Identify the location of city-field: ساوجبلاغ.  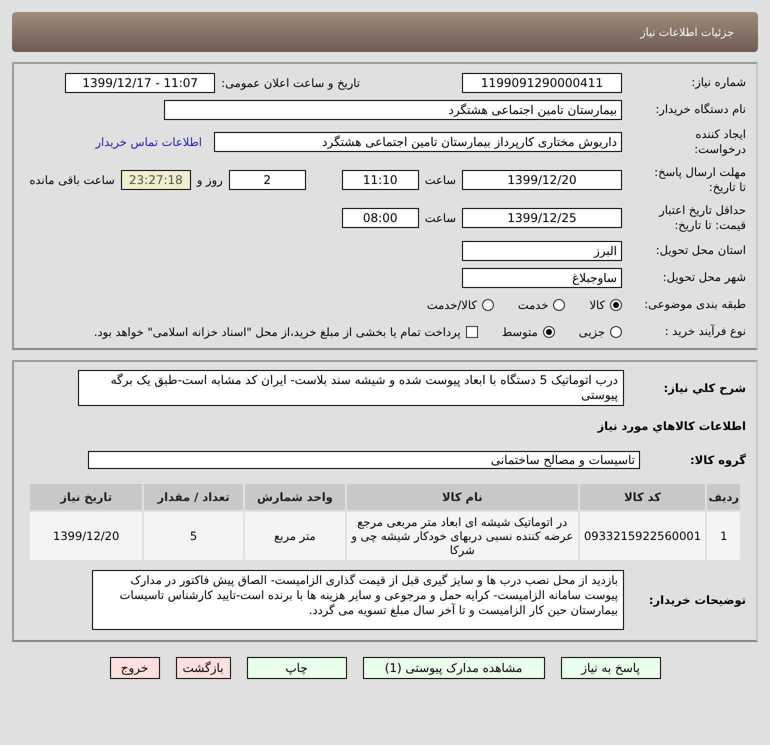
(542, 278).